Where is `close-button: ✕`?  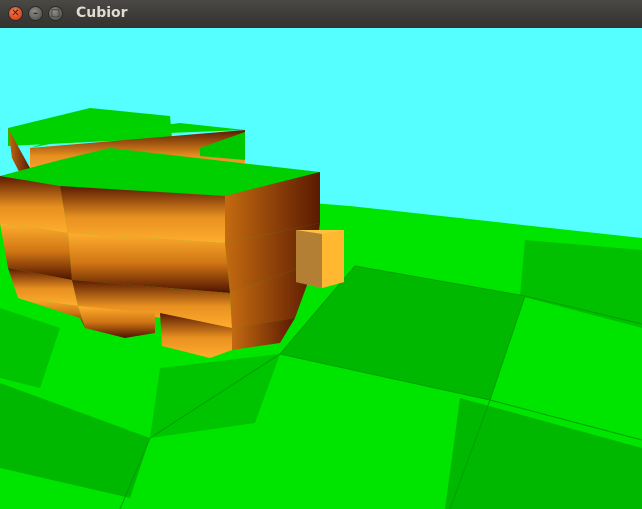
close-button: ✕ is located at coordinates (15, 13).